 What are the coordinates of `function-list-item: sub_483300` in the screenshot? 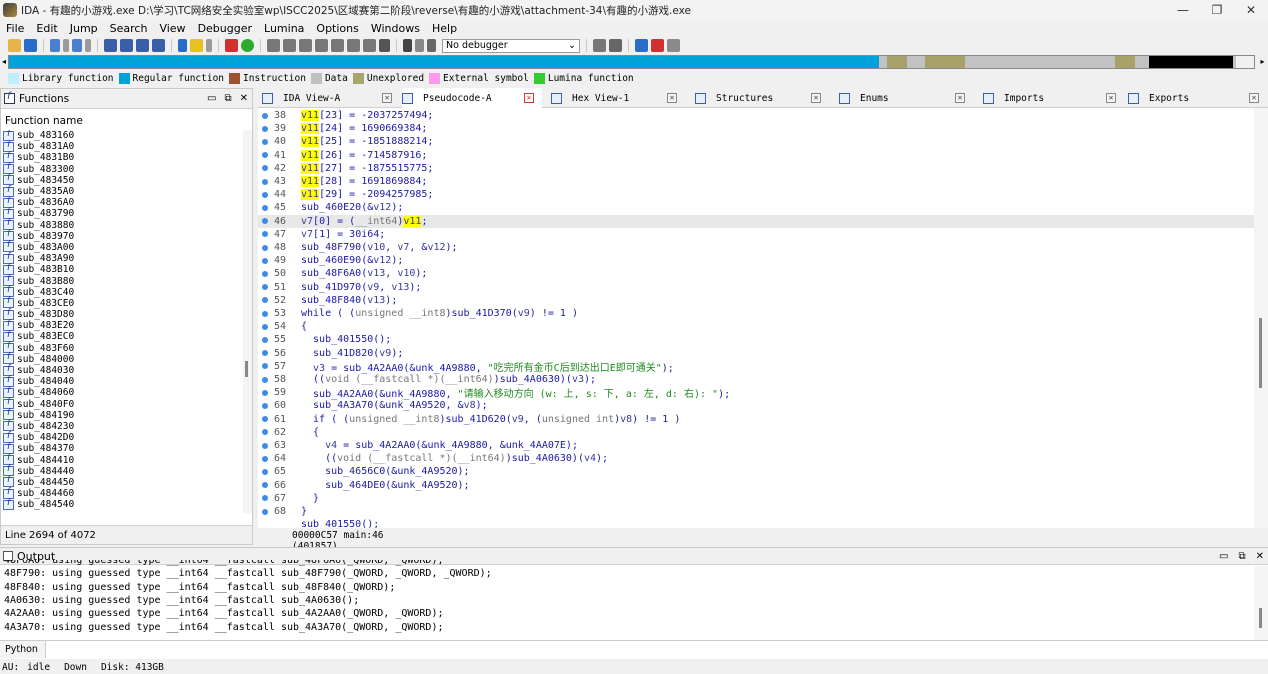 It's located at (122, 168).